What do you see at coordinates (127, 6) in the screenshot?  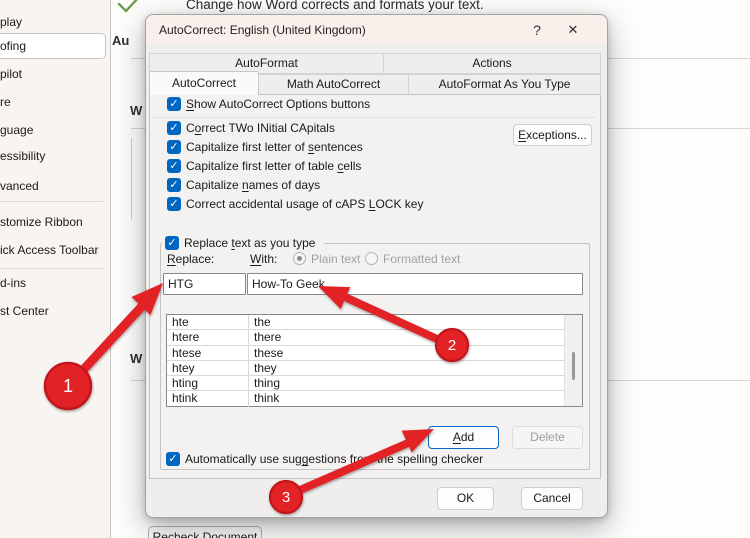 I see `green-check-icon` at bounding box center [127, 6].